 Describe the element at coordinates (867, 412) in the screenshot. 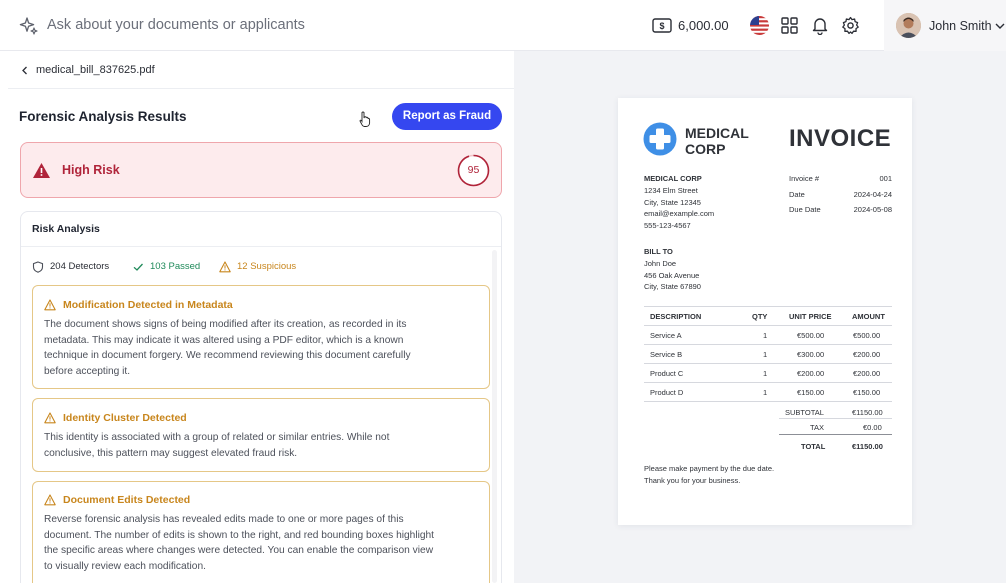

I see `subtotal-value: €1150.00` at that location.